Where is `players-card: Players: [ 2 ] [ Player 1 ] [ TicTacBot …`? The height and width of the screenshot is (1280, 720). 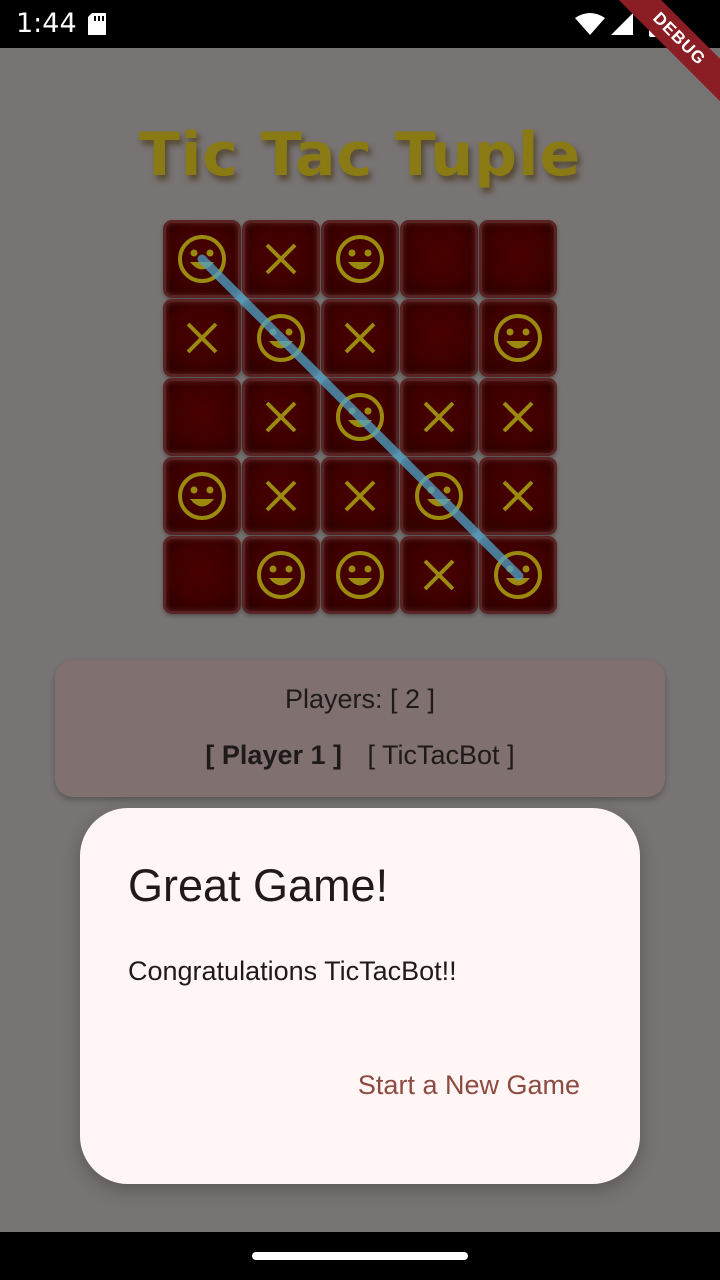 players-card: Players: [ 2 ] [ Player 1 ] [ TicTacBot … is located at coordinates (360, 728).